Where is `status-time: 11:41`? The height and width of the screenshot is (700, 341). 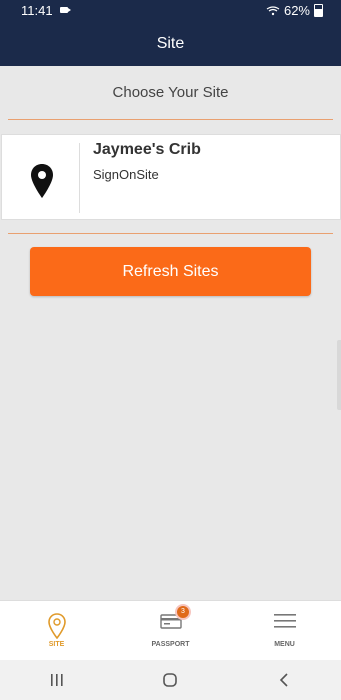
status-time: 11:41 is located at coordinates (37, 10).